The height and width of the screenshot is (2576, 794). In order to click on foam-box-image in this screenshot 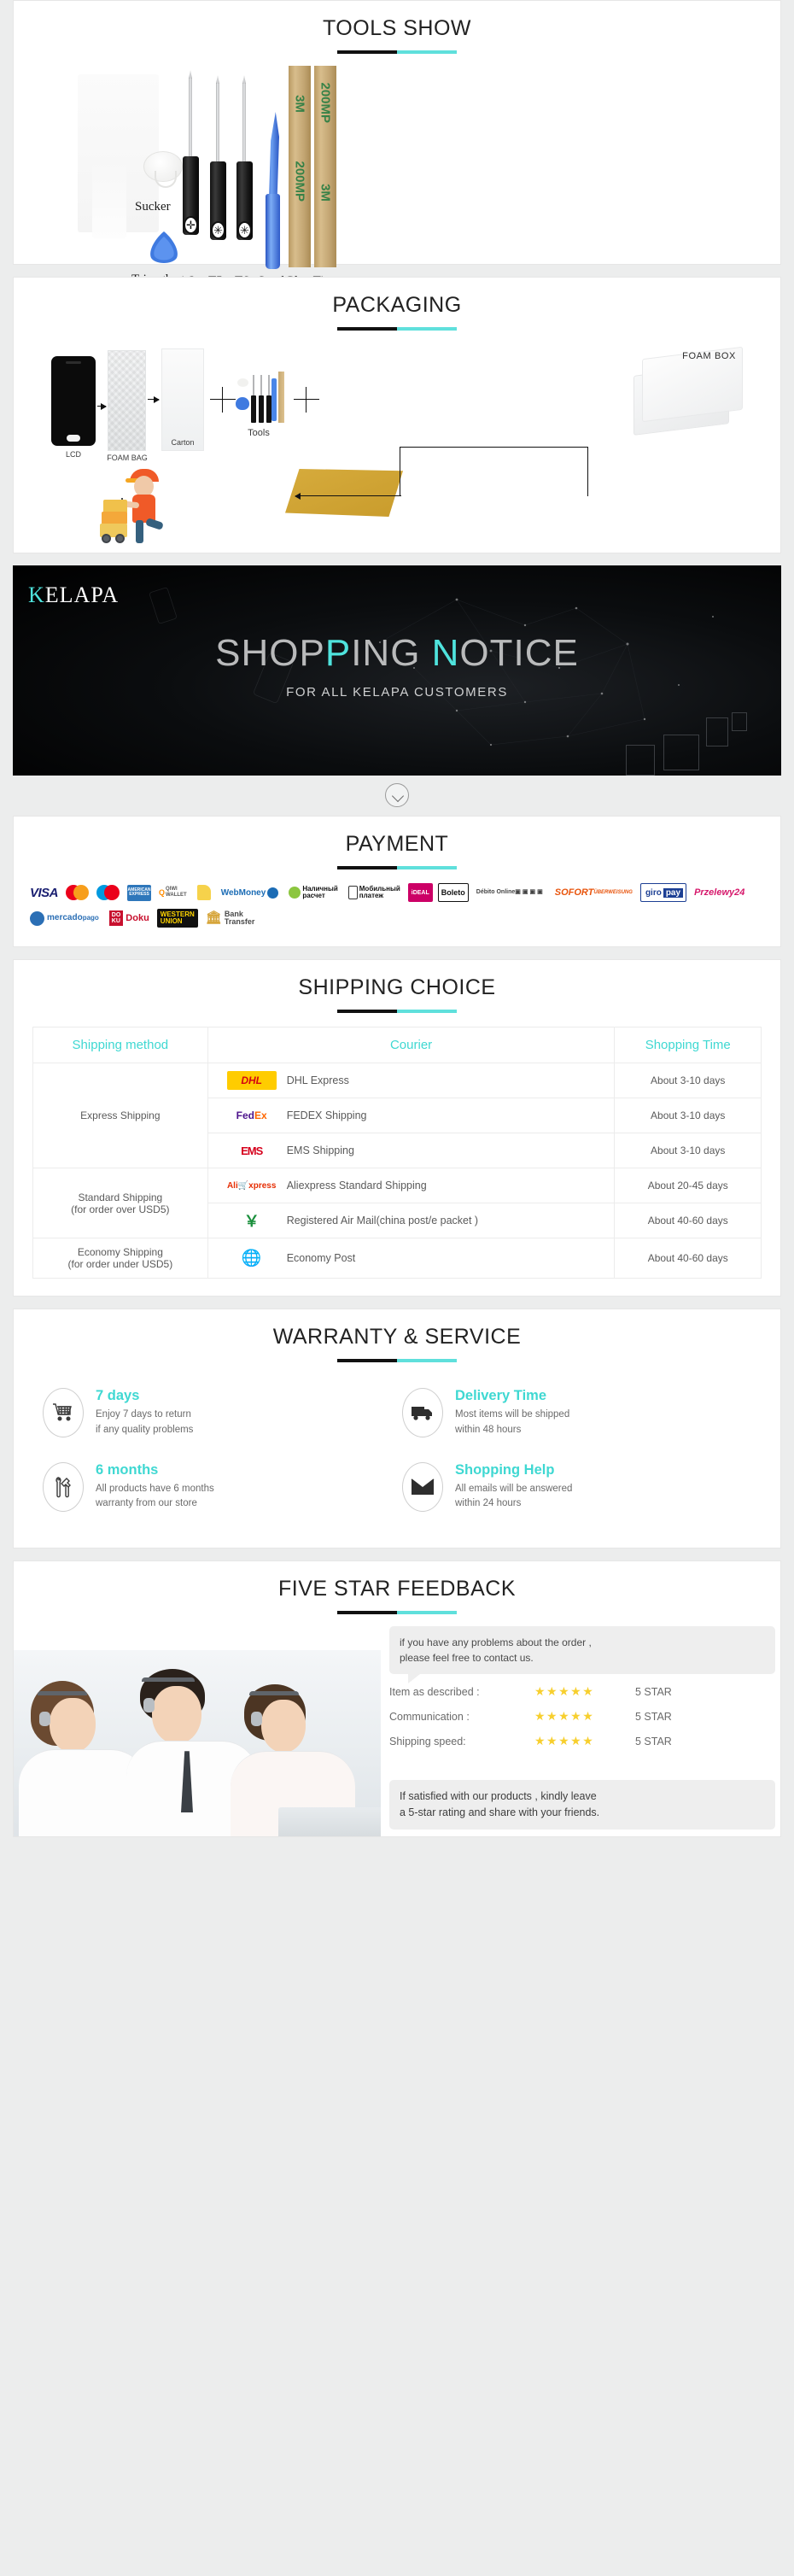, I will do `click(688, 391)`.